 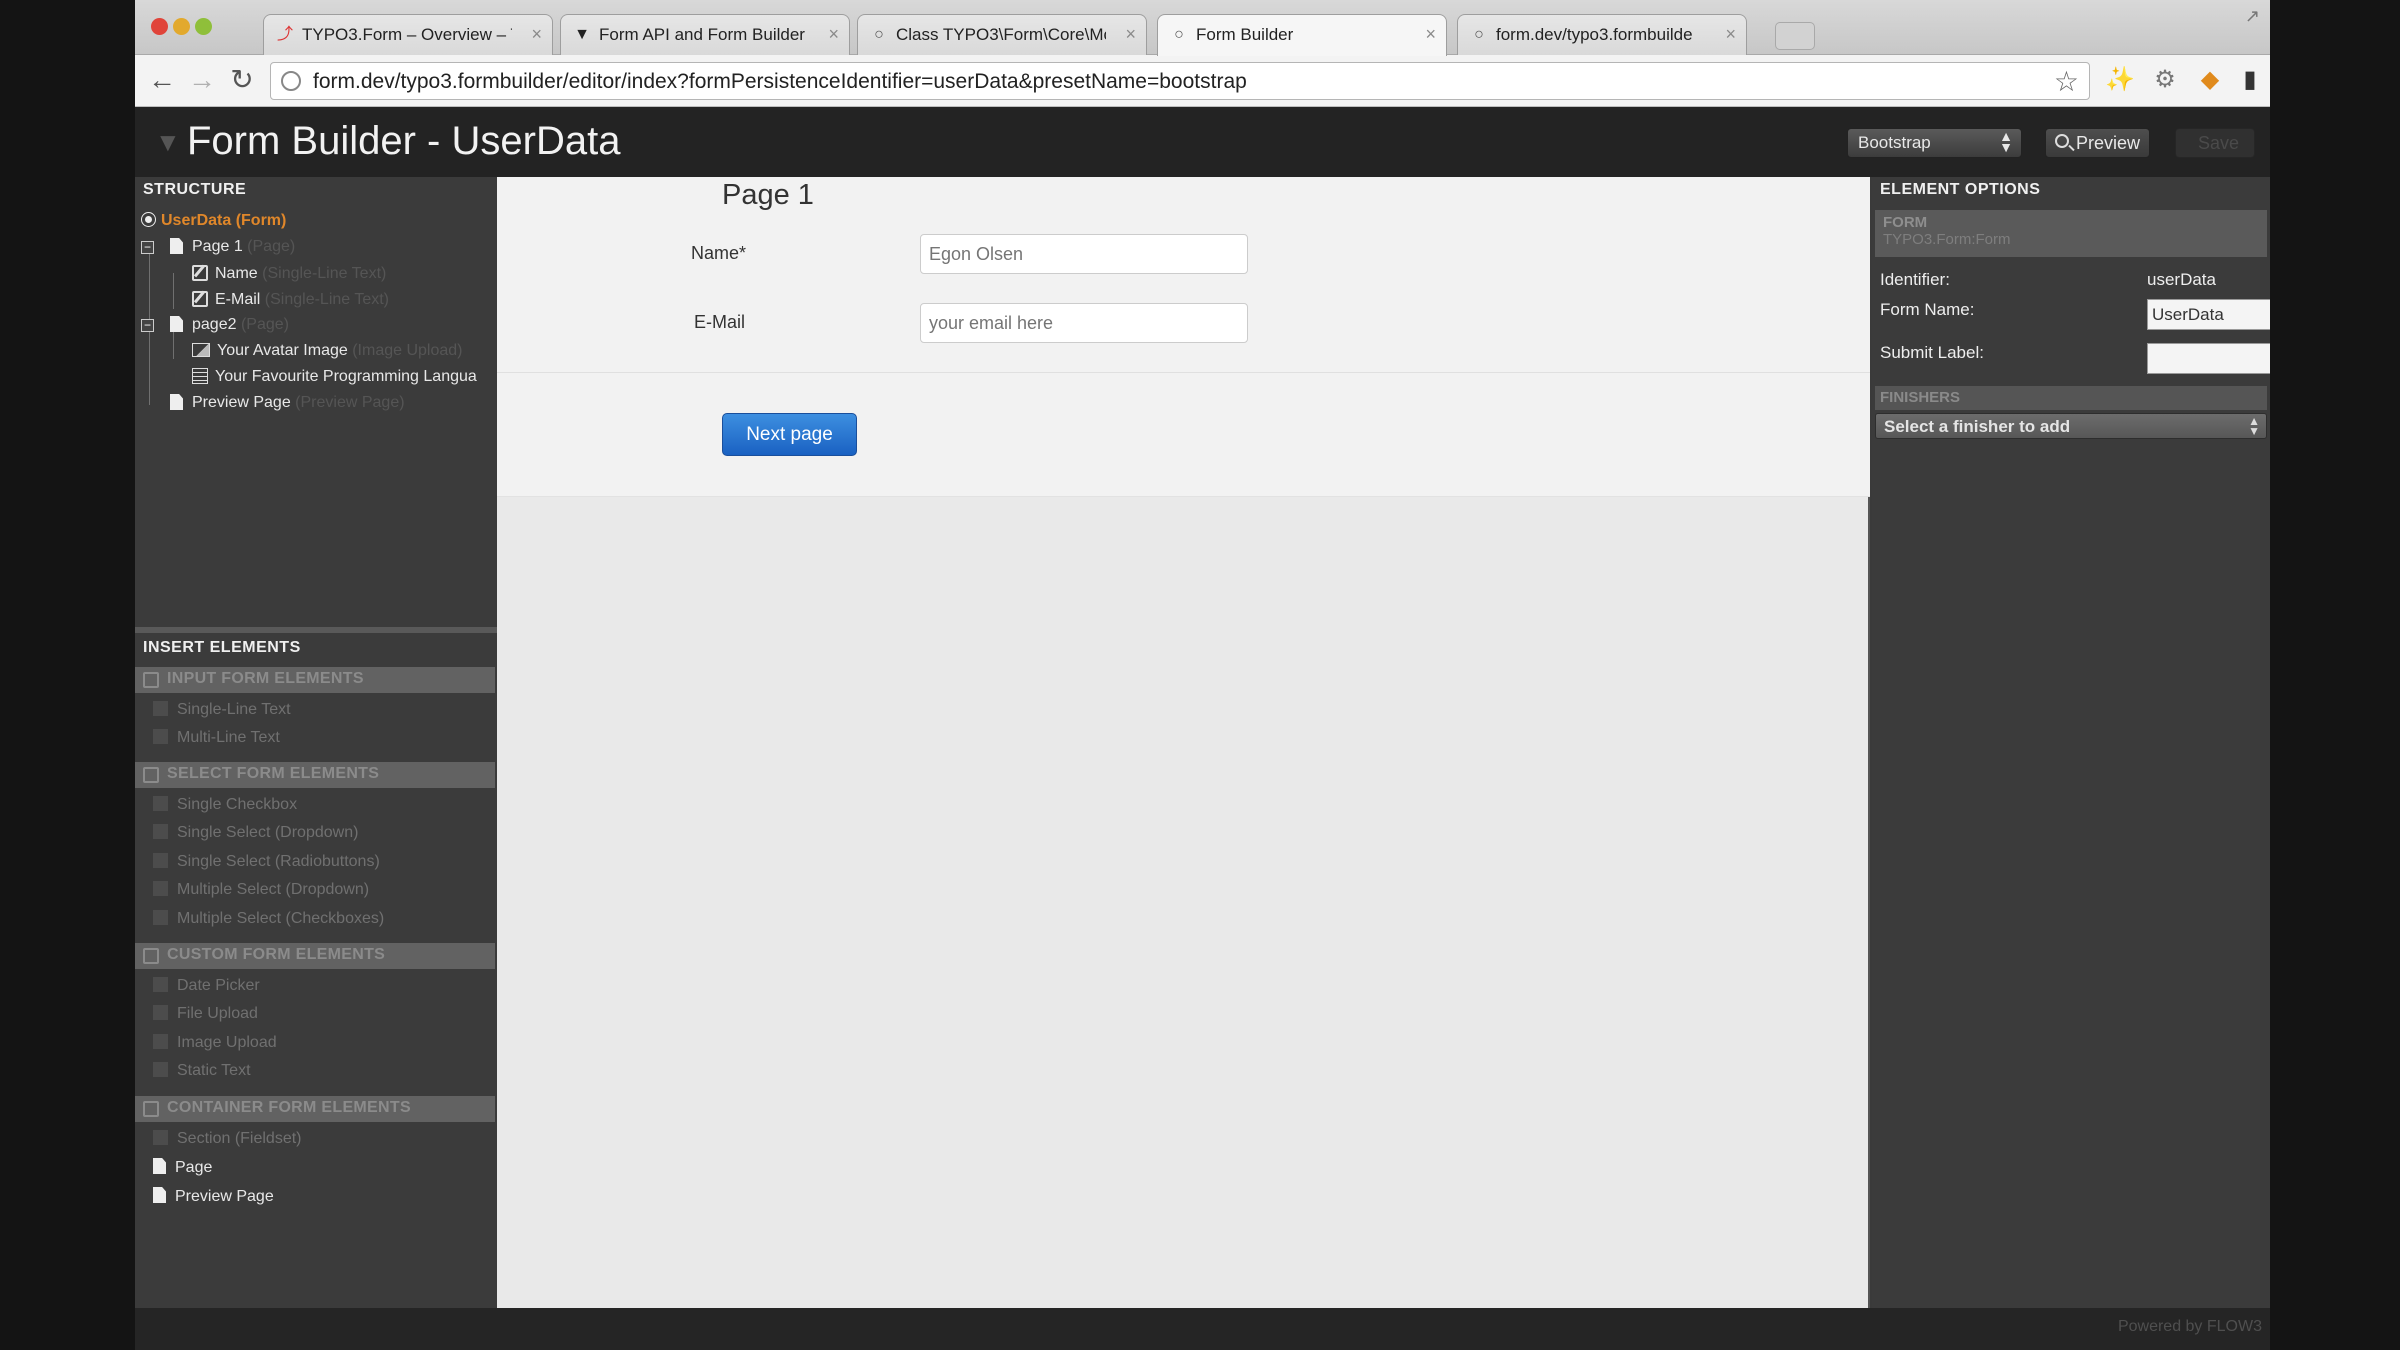 What do you see at coordinates (2189, 1326) in the screenshot?
I see `powered-by-text: Powered by FLOW3` at bounding box center [2189, 1326].